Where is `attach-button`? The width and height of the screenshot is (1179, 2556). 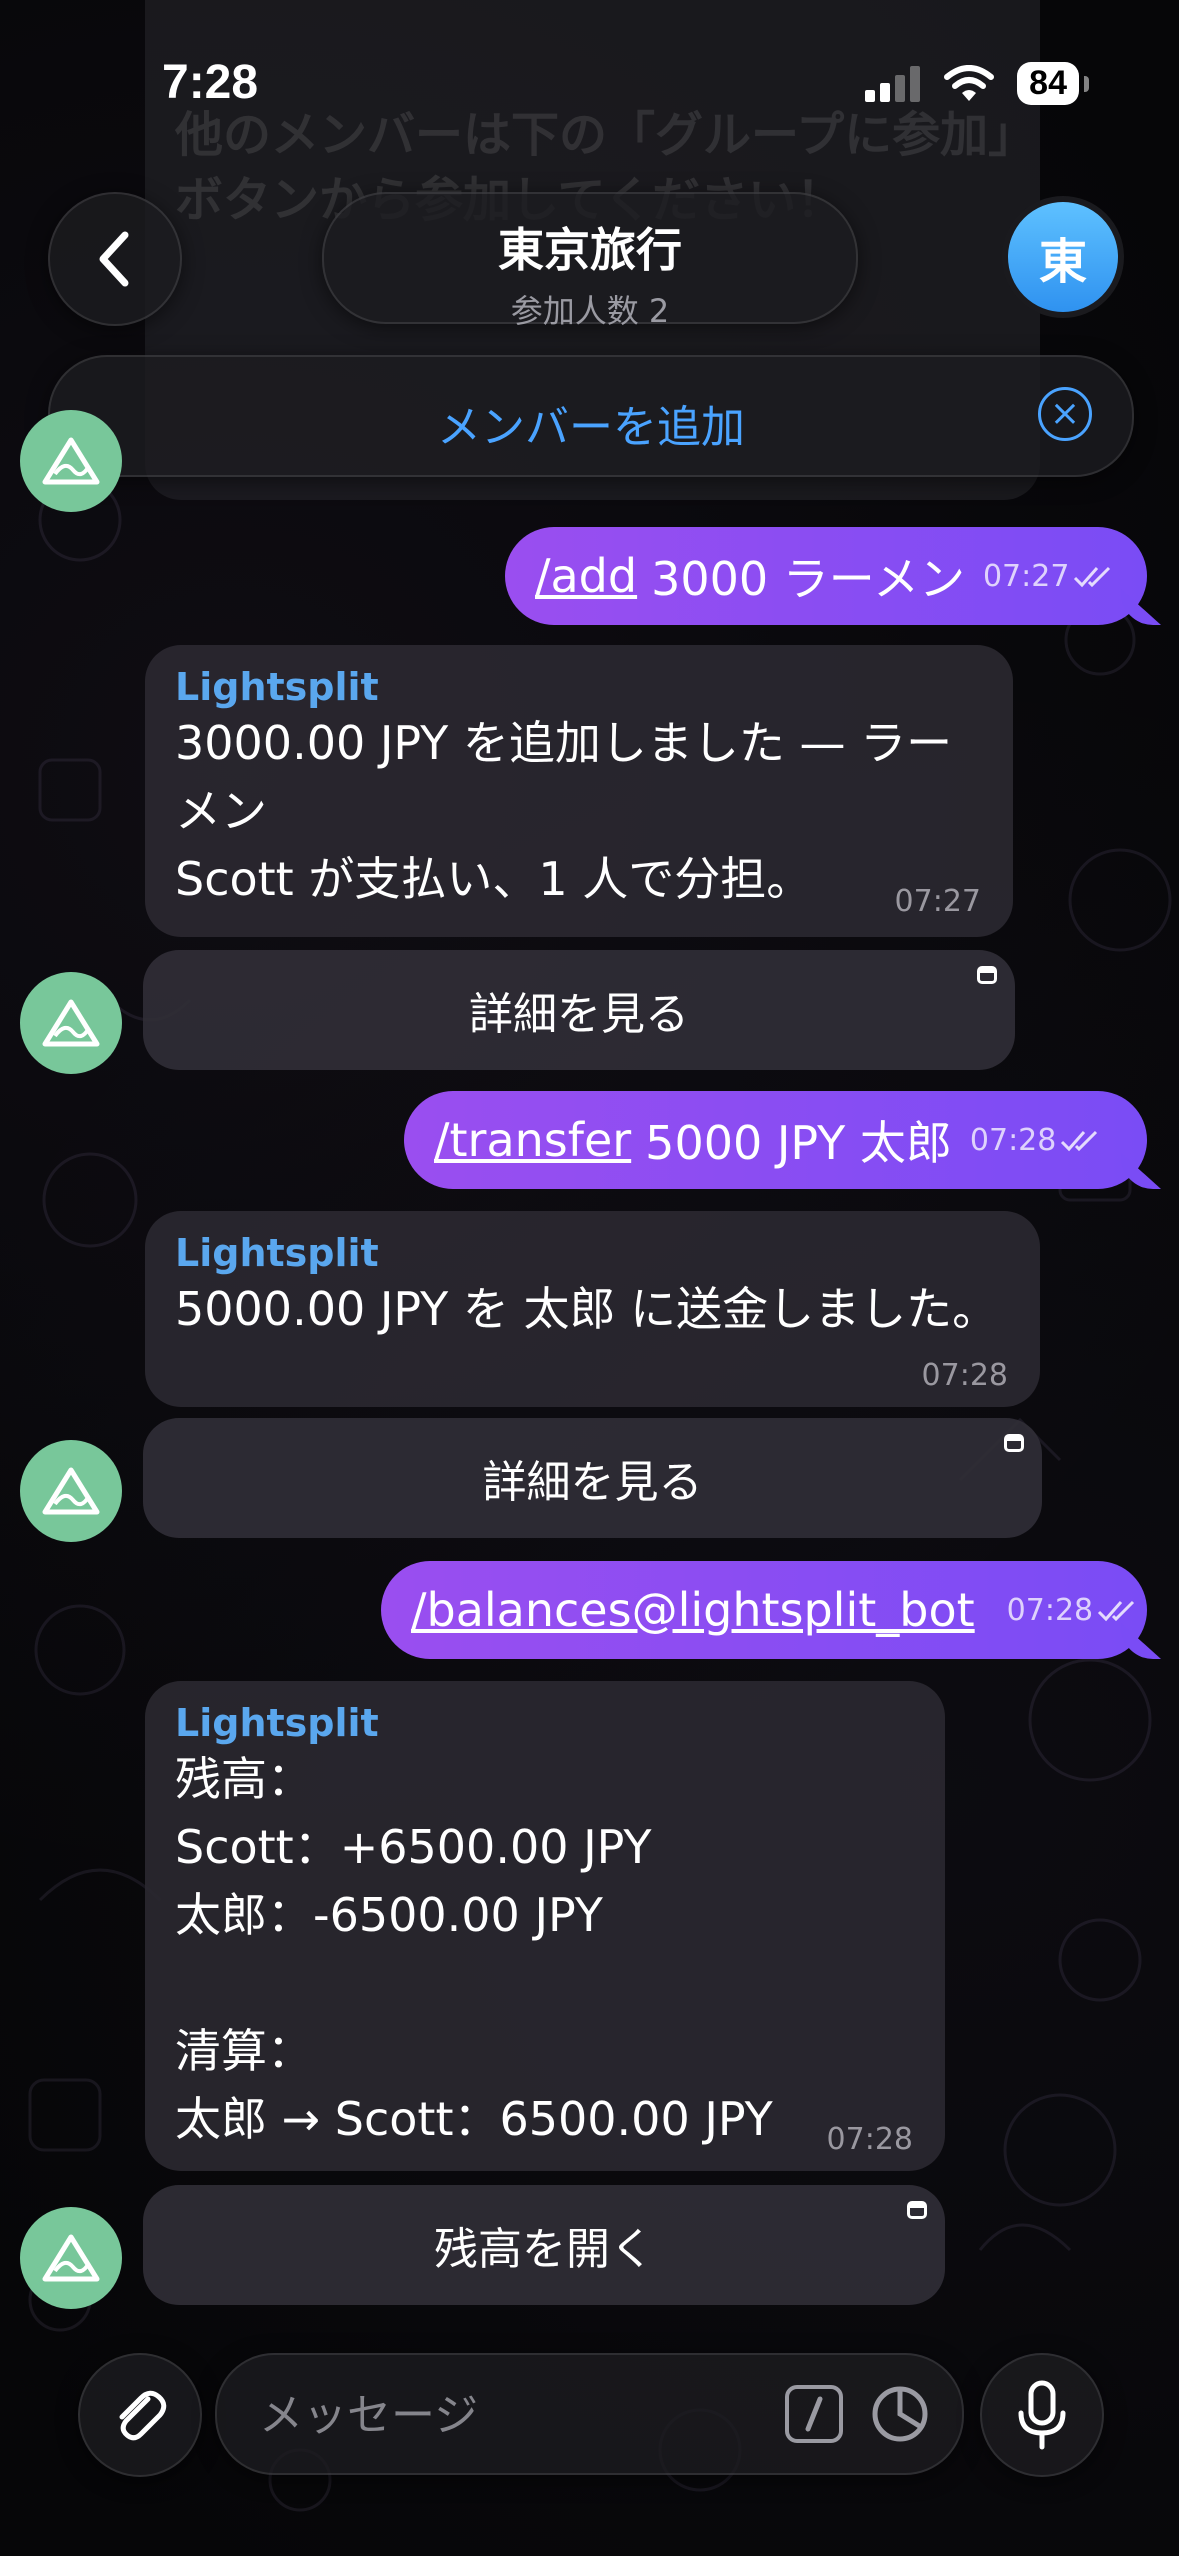 attach-button is located at coordinates (140, 2415).